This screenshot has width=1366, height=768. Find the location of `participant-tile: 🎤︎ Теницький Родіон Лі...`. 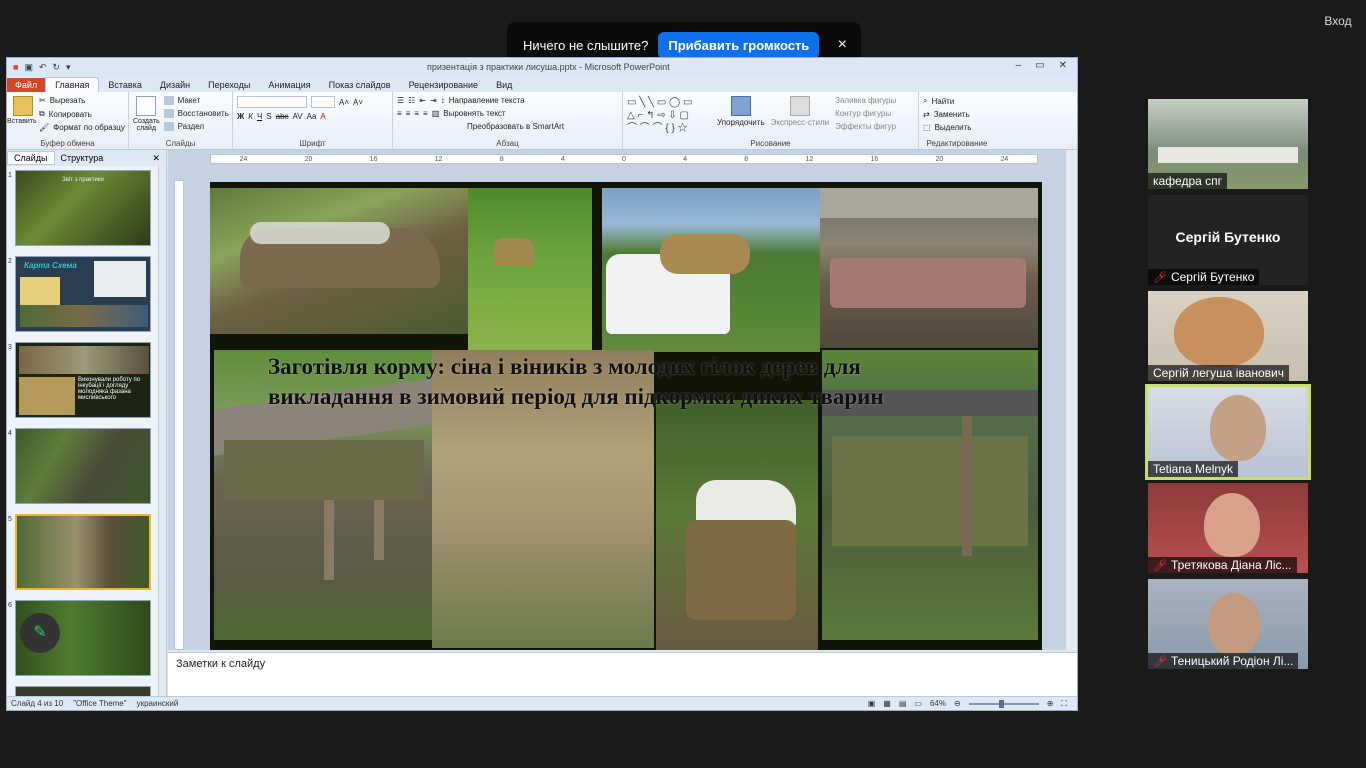

participant-tile: 🎤︎ Теницький Родіон Лі... is located at coordinates (1228, 624).